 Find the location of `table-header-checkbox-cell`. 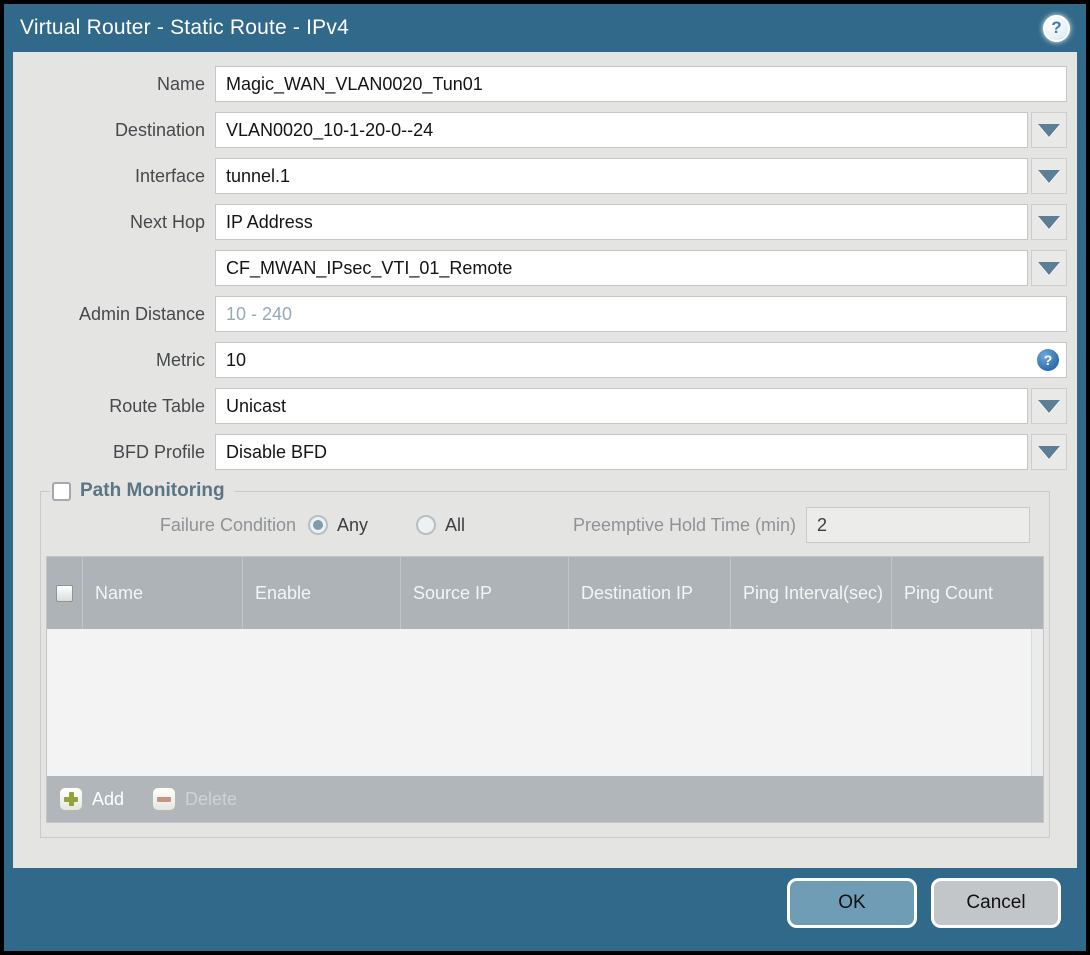

table-header-checkbox-cell is located at coordinates (65, 593).